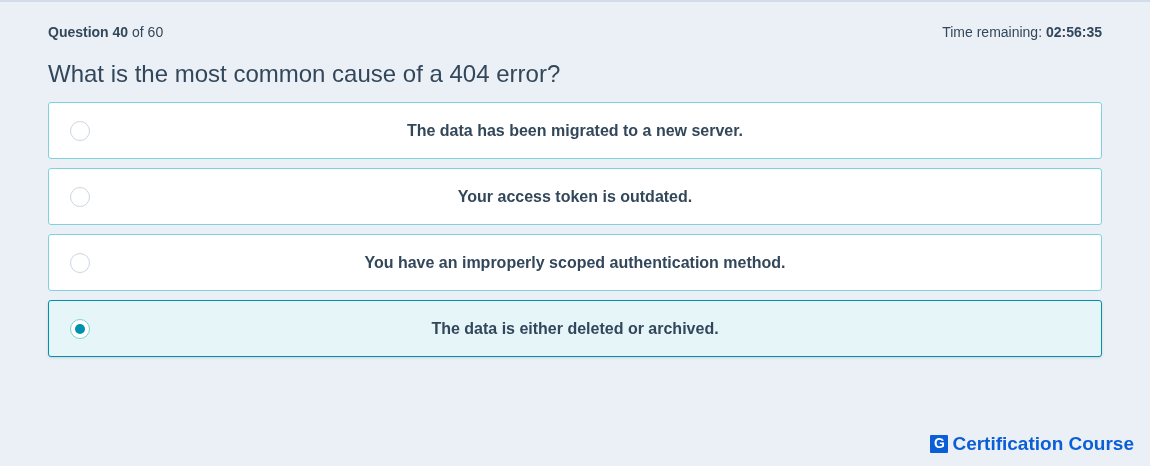  I want to click on answer-option: Your access token is outdated., so click(575, 196).